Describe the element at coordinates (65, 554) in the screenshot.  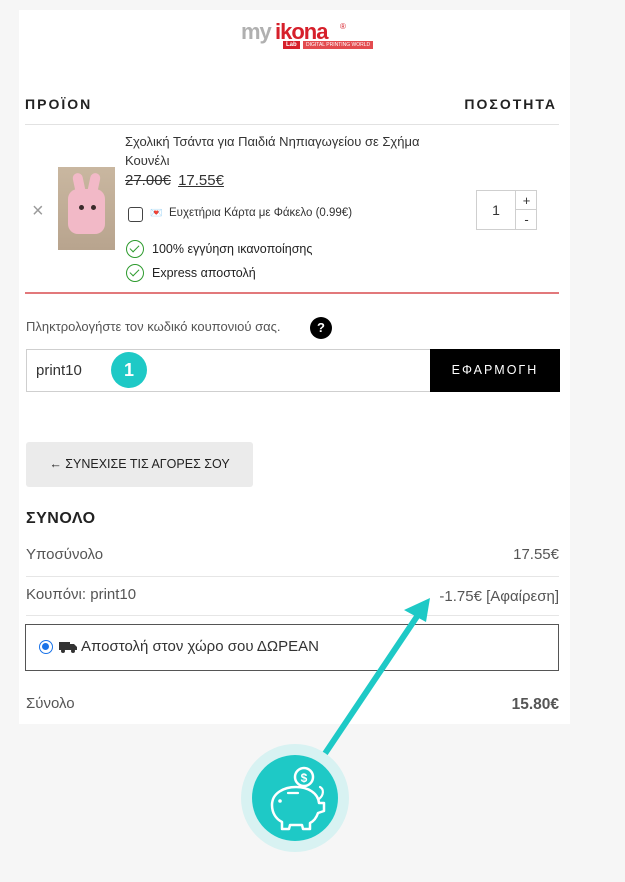
I see `subtotal-label: Υποσύνολο` at that location.